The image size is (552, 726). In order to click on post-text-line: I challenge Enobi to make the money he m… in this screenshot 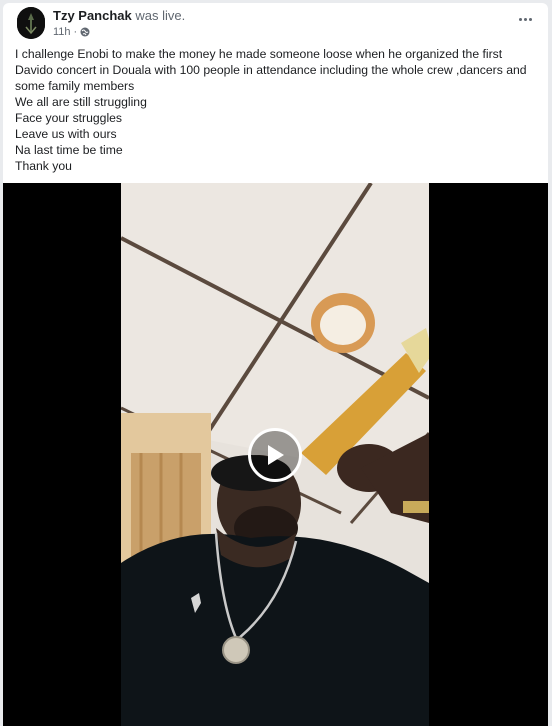, I will do `click(271, 70)`.